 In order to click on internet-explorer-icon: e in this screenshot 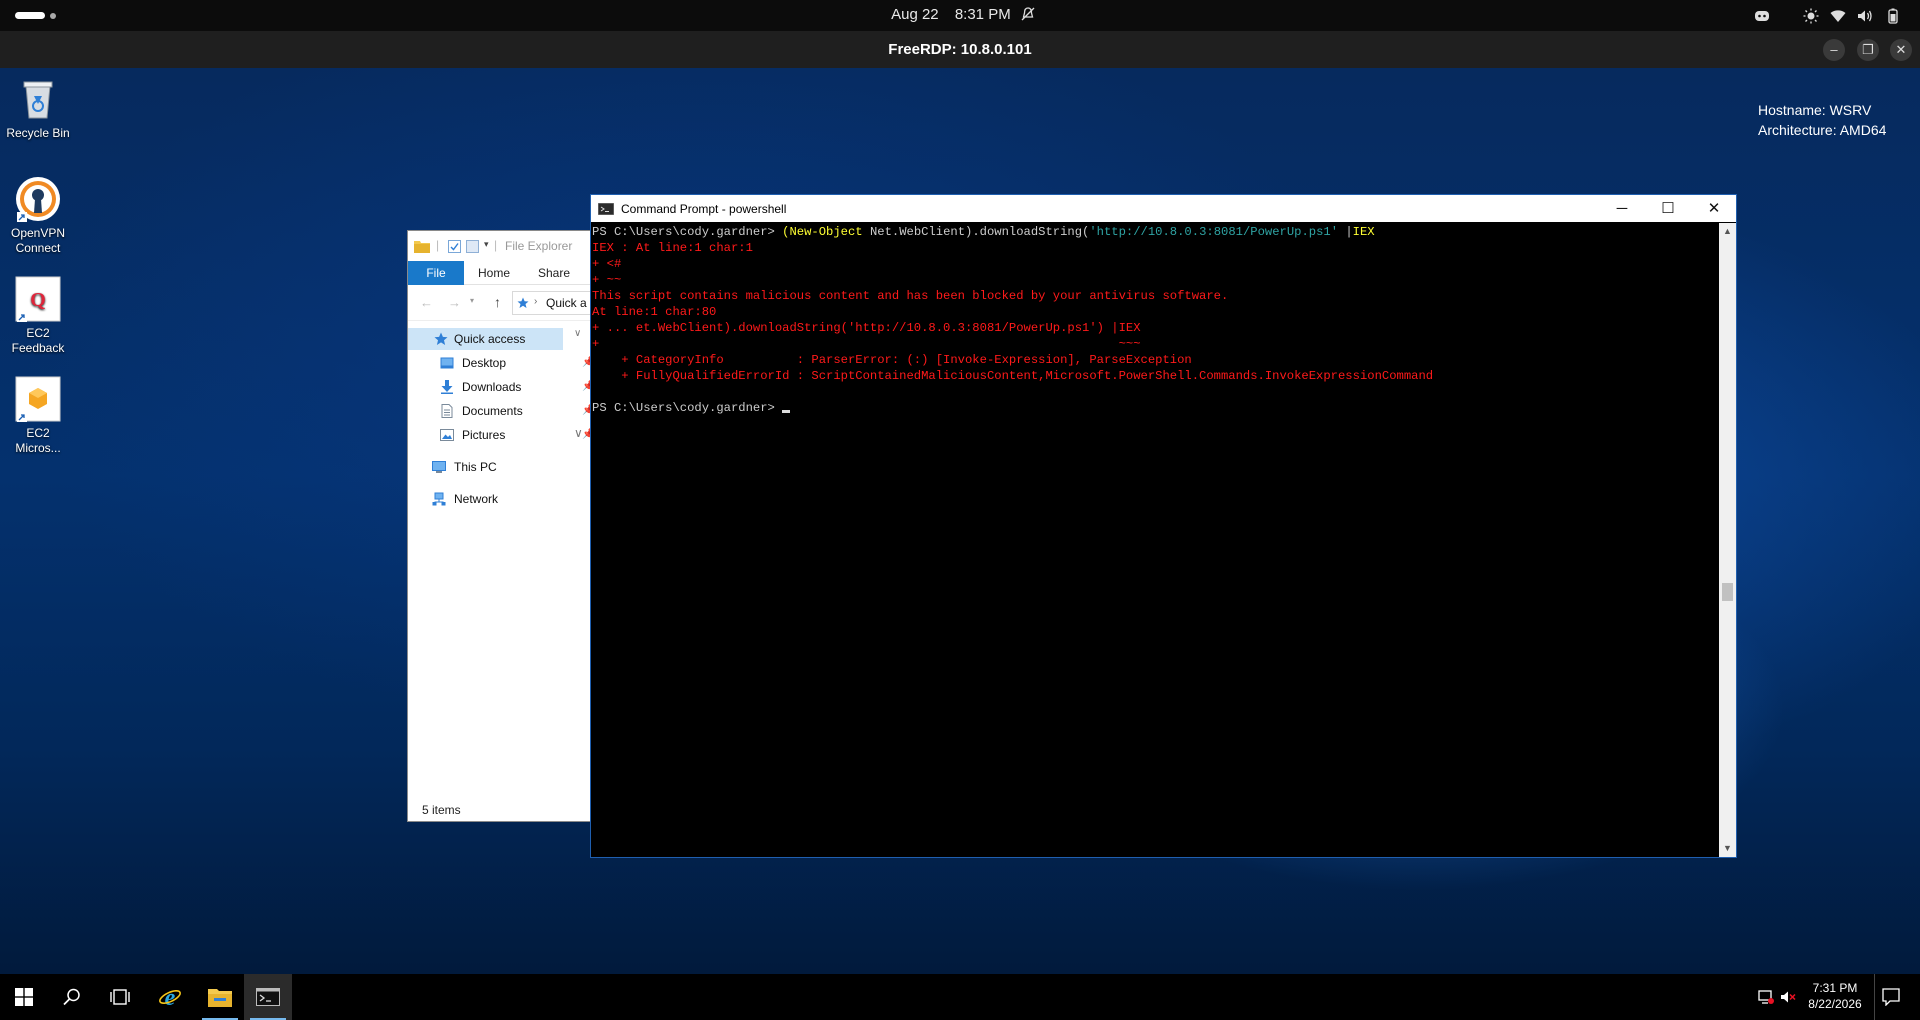, I will do `click(170, 997)`.